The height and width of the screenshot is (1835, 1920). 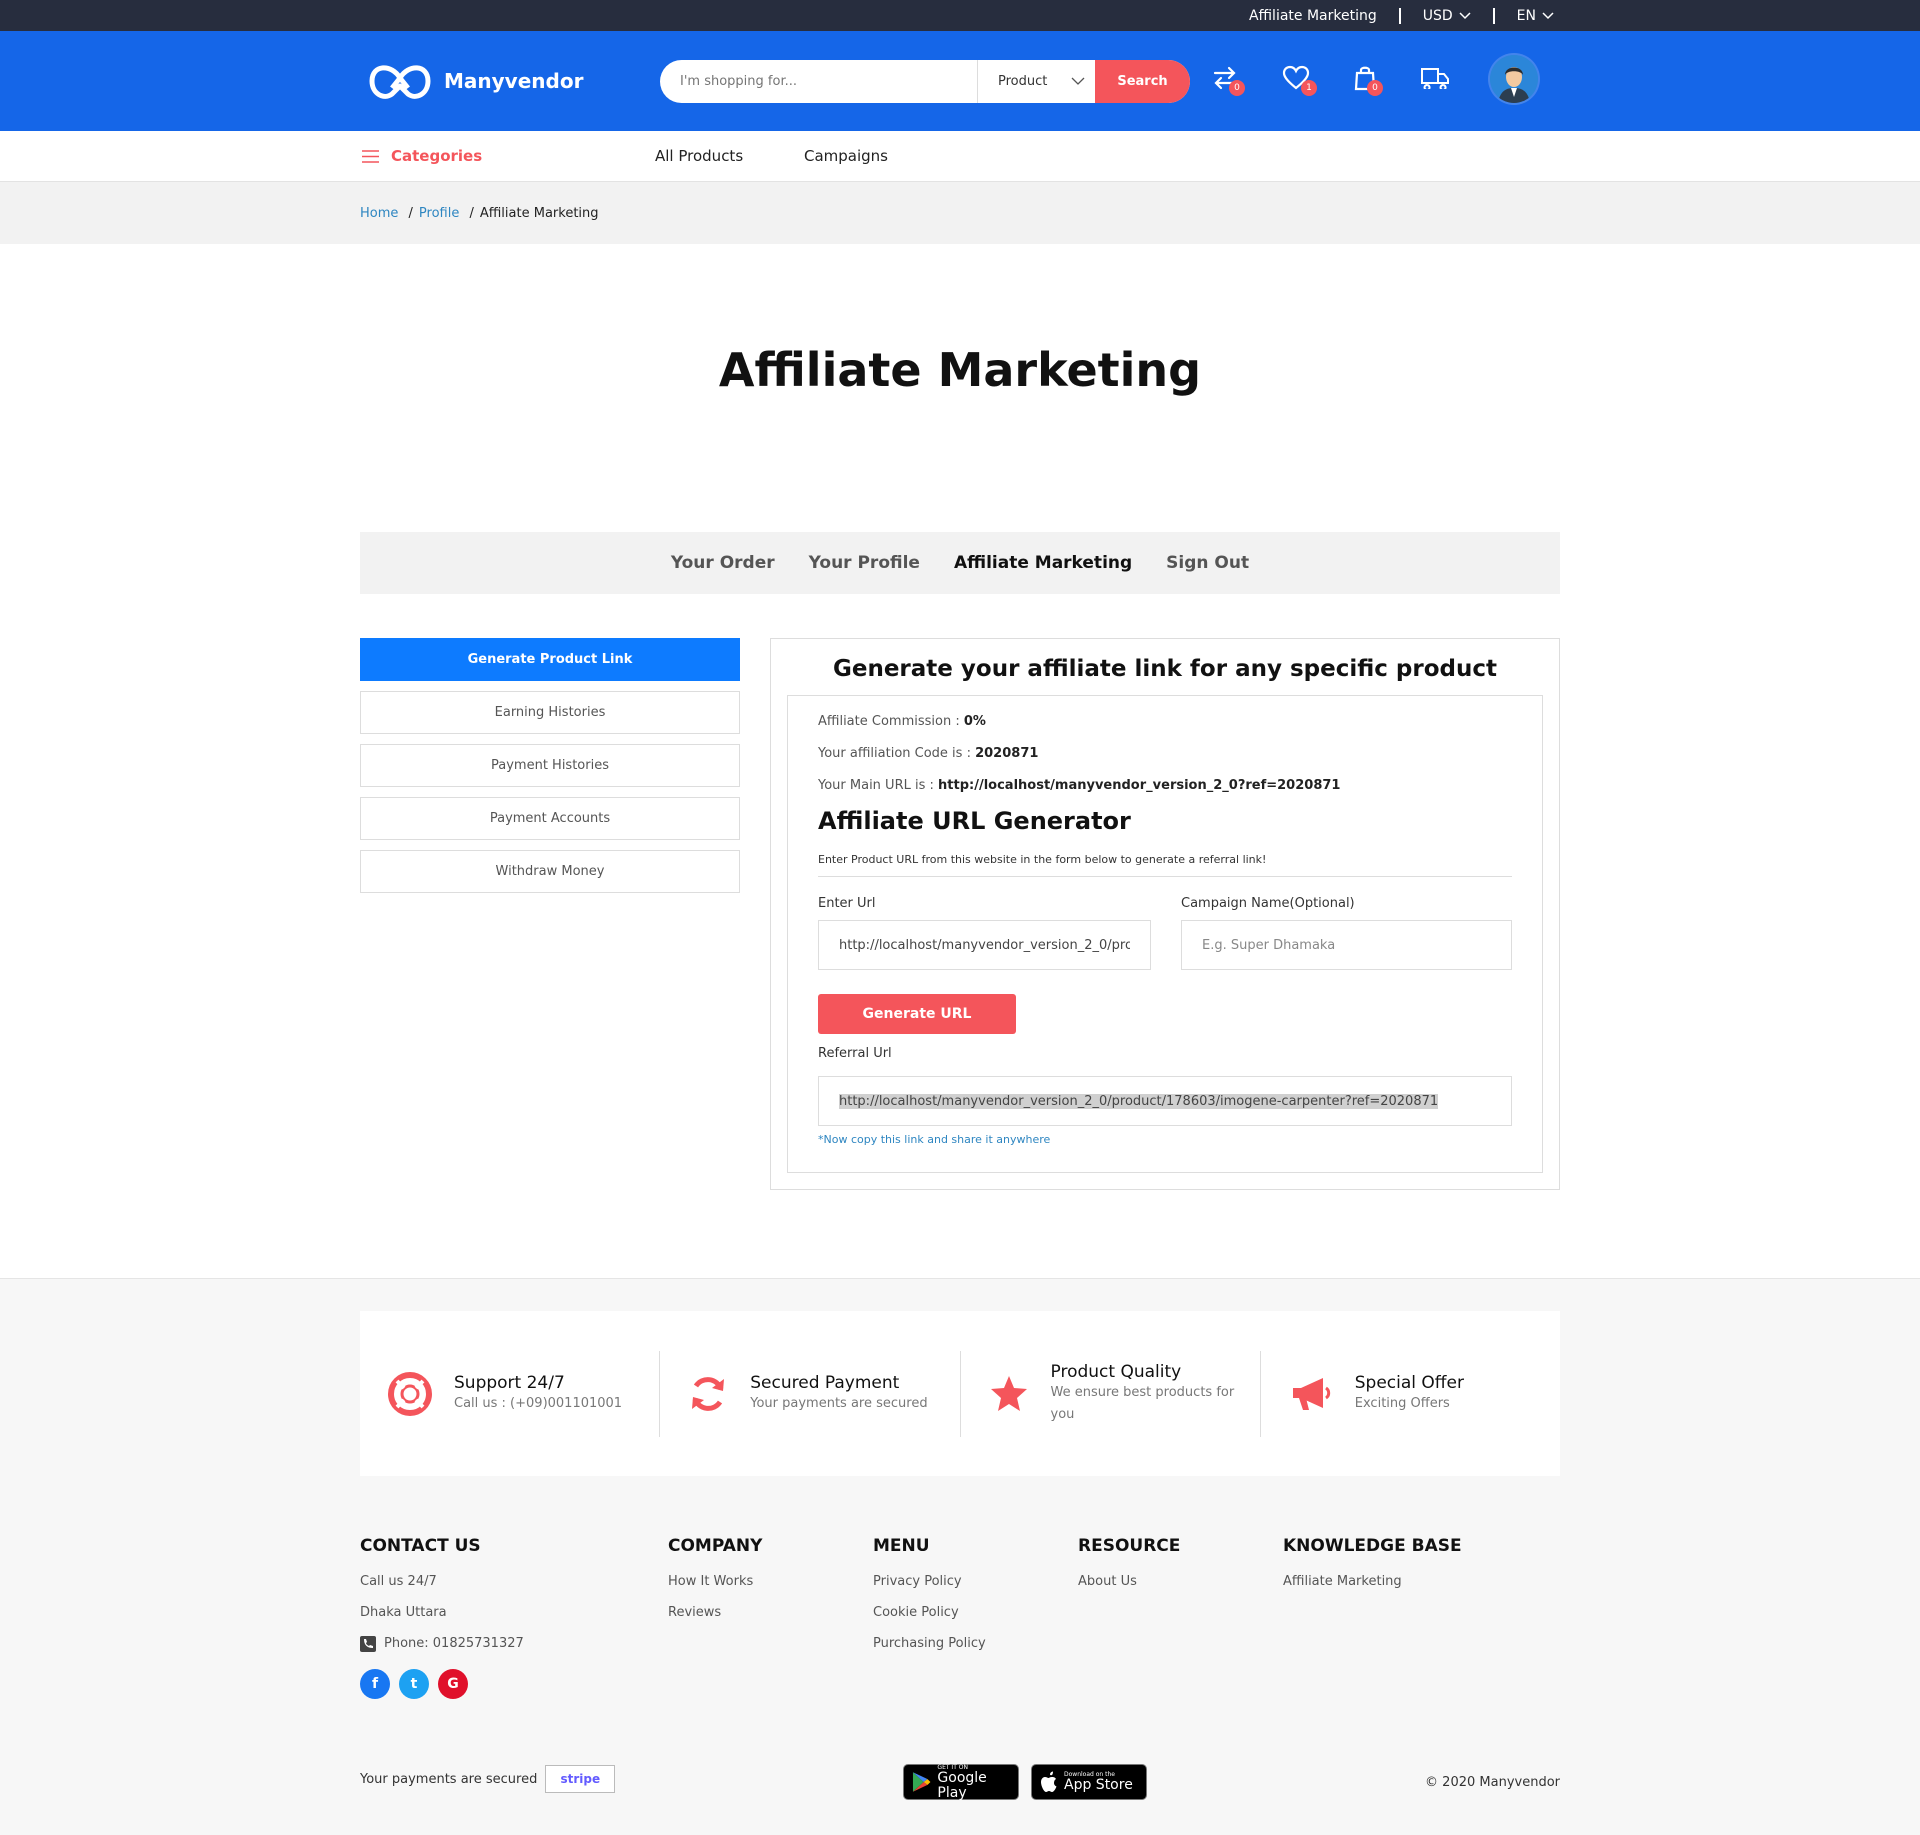 I want to click on track-order-button, so click(x=1435, y=77).